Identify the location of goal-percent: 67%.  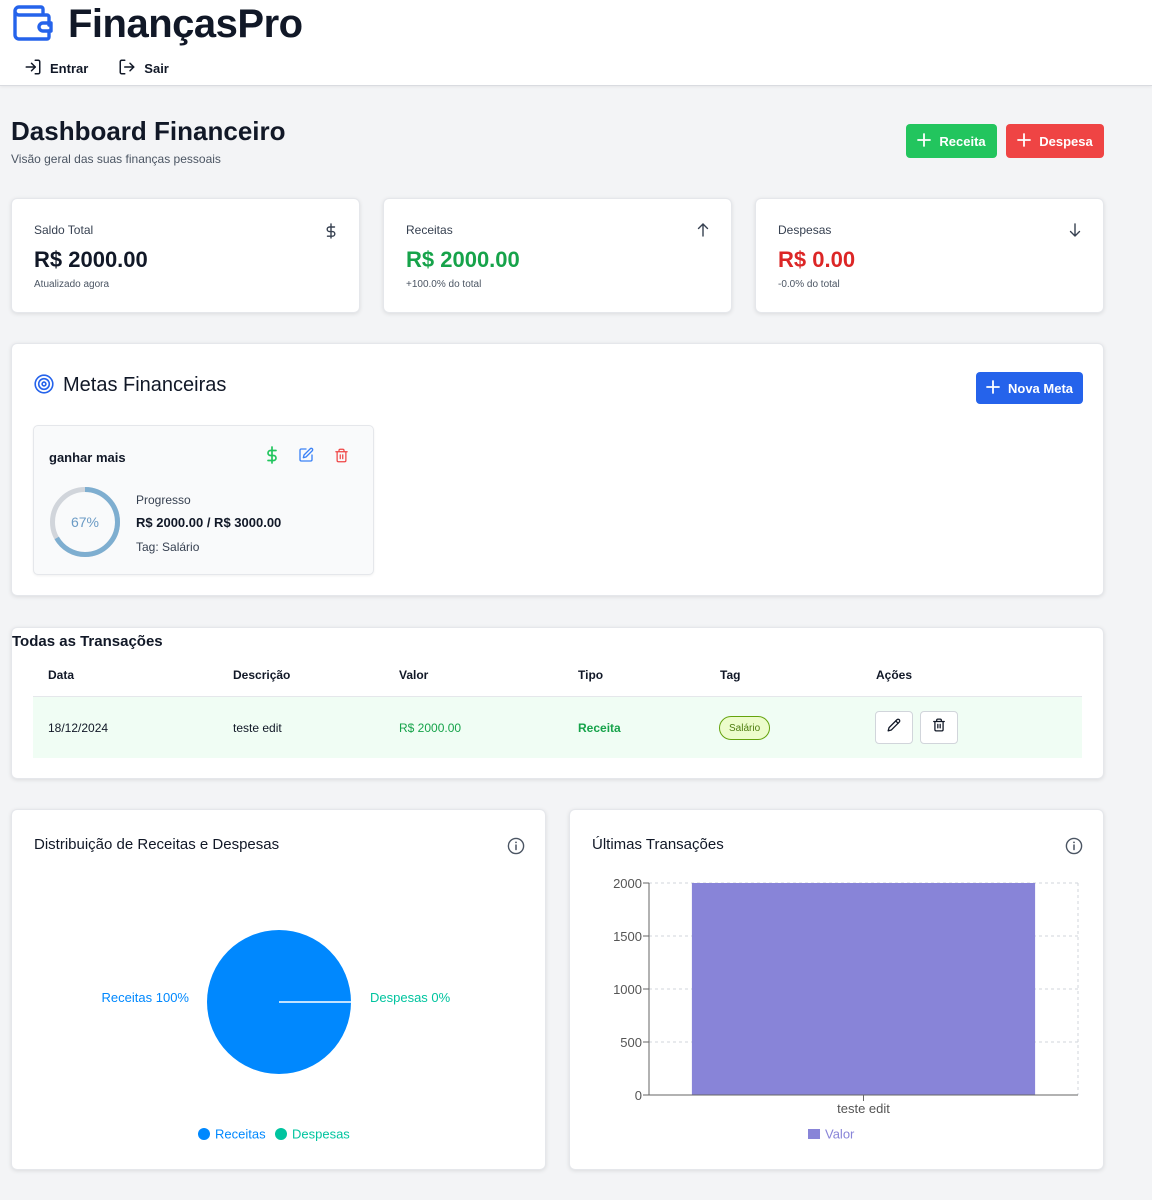
(85, 522).